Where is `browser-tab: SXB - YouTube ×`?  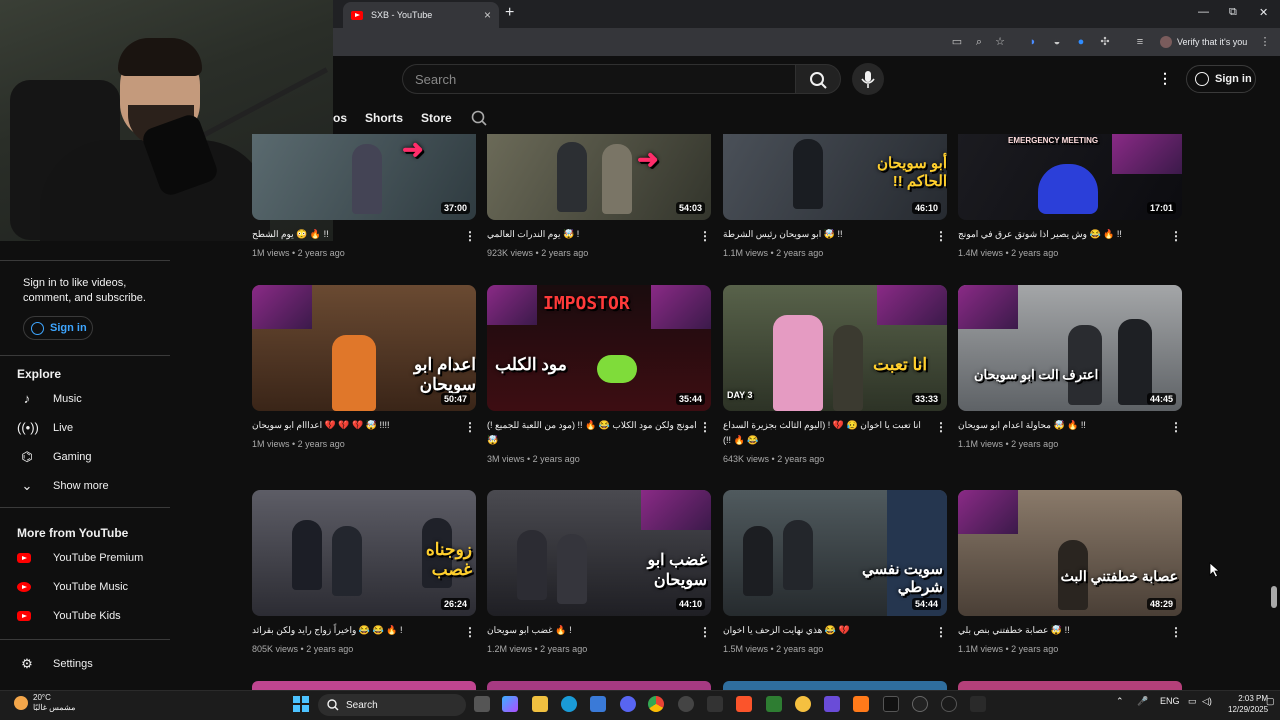 browser-tab: SXB - YouTube × is located at coordinates (421, 15).